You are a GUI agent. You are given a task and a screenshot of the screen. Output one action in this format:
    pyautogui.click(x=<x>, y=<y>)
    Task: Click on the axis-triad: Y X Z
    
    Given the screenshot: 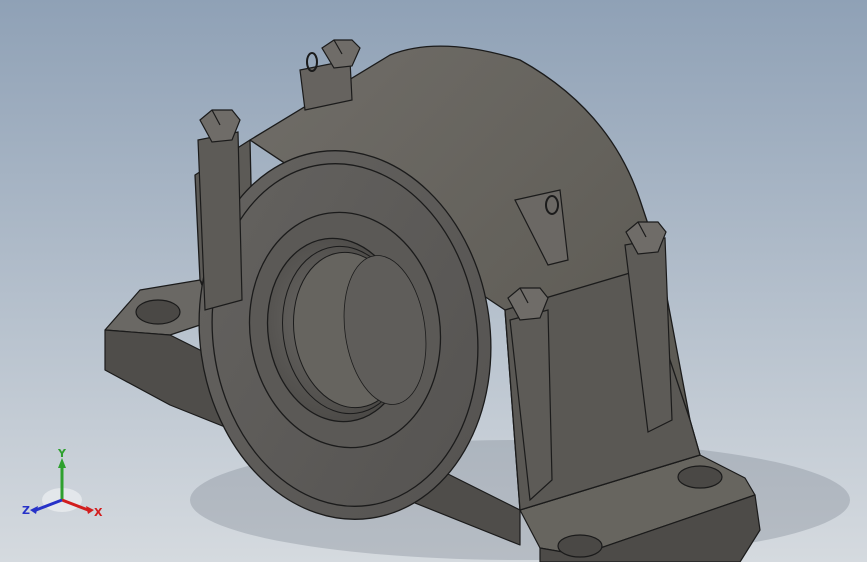 What is the action you would take?
    pyautogui.click(x=62, y=483)
    